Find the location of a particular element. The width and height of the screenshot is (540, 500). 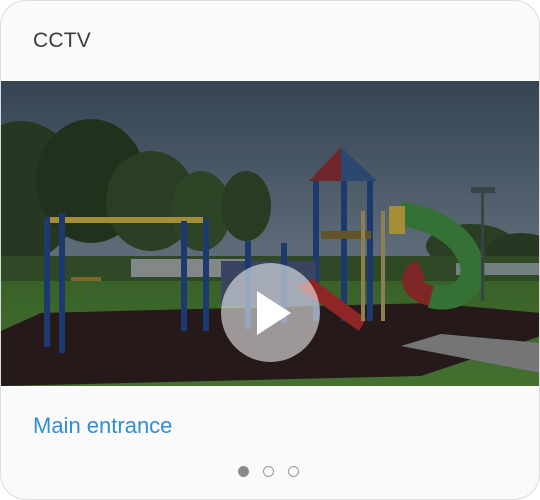

camera-name-link: Main entrance is located at coordinates (102, 426).